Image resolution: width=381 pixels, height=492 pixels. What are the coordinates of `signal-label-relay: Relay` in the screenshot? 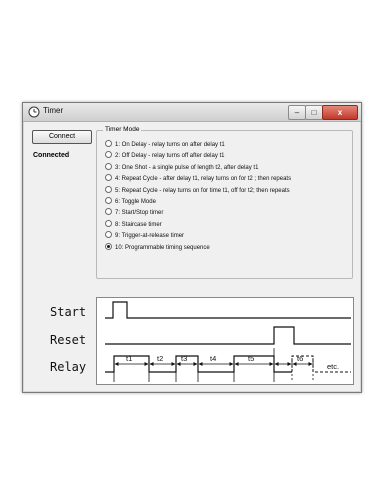 It's located at (68, 367).